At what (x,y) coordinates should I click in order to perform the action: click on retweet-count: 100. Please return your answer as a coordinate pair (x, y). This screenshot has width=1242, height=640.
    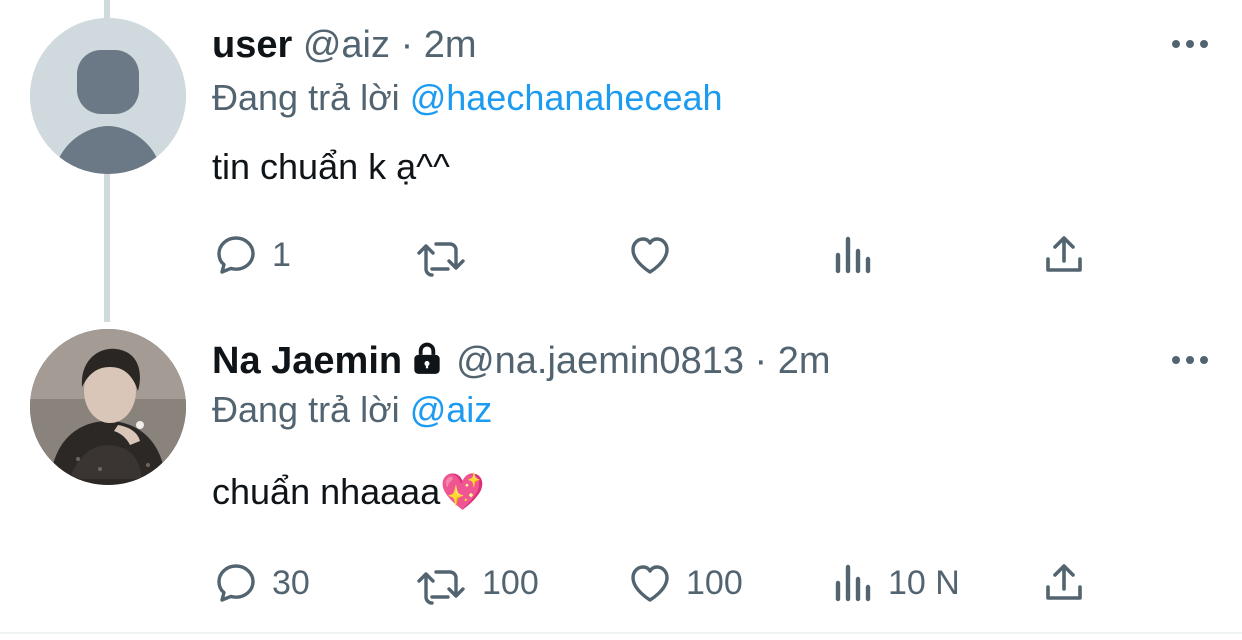
    Looking at the image, I should click on (510, 582).